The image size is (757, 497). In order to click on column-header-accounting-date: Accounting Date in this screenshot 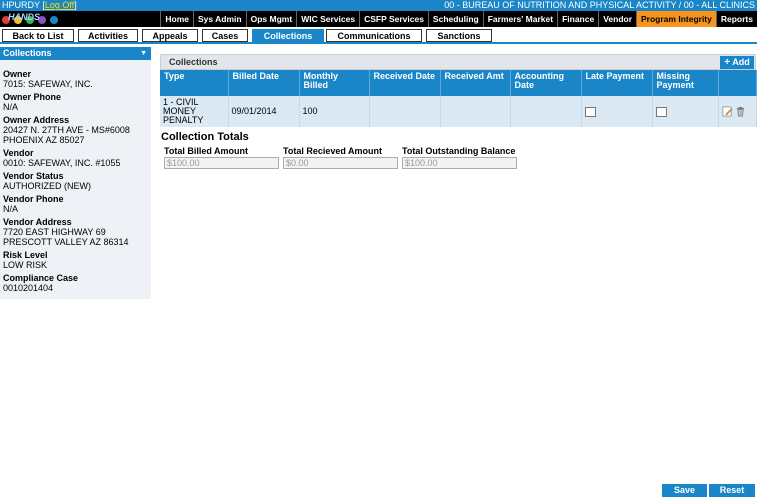, I will do `click(546, 83)`.